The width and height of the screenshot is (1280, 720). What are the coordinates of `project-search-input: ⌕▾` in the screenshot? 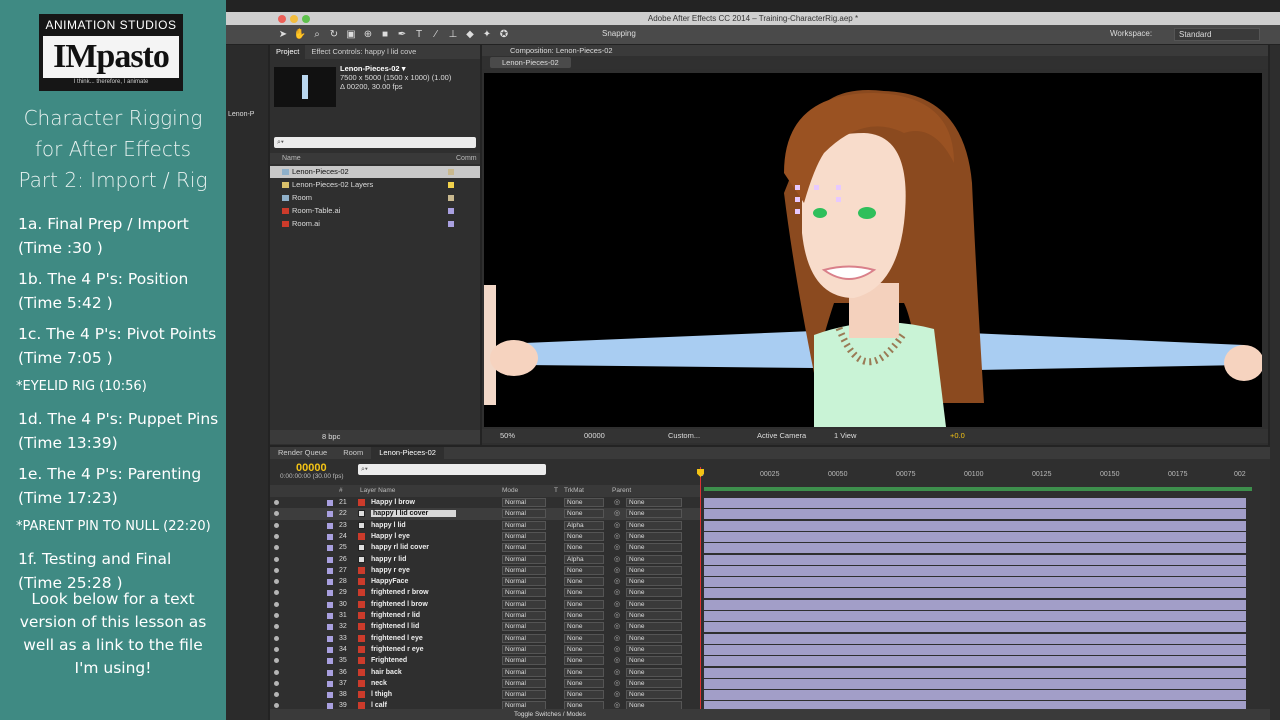 It's located at (375, 142).